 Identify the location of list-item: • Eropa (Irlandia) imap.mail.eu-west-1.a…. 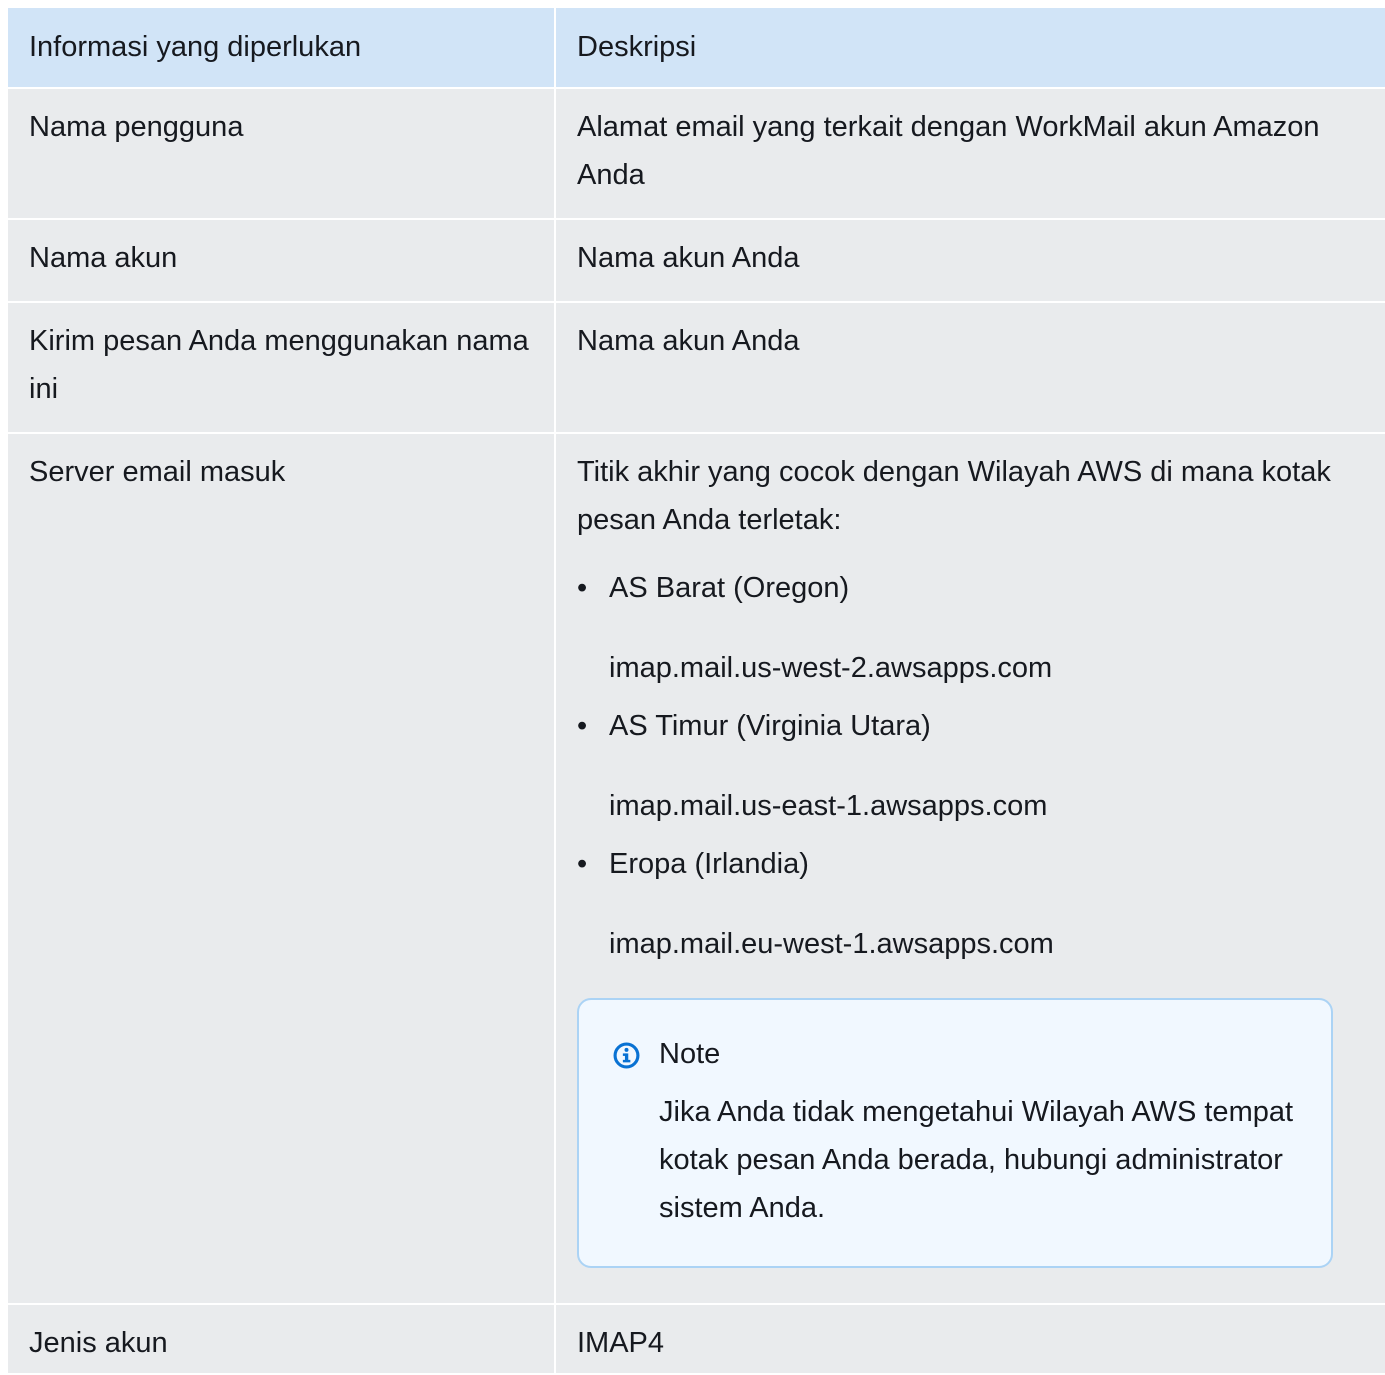
(971, 904).